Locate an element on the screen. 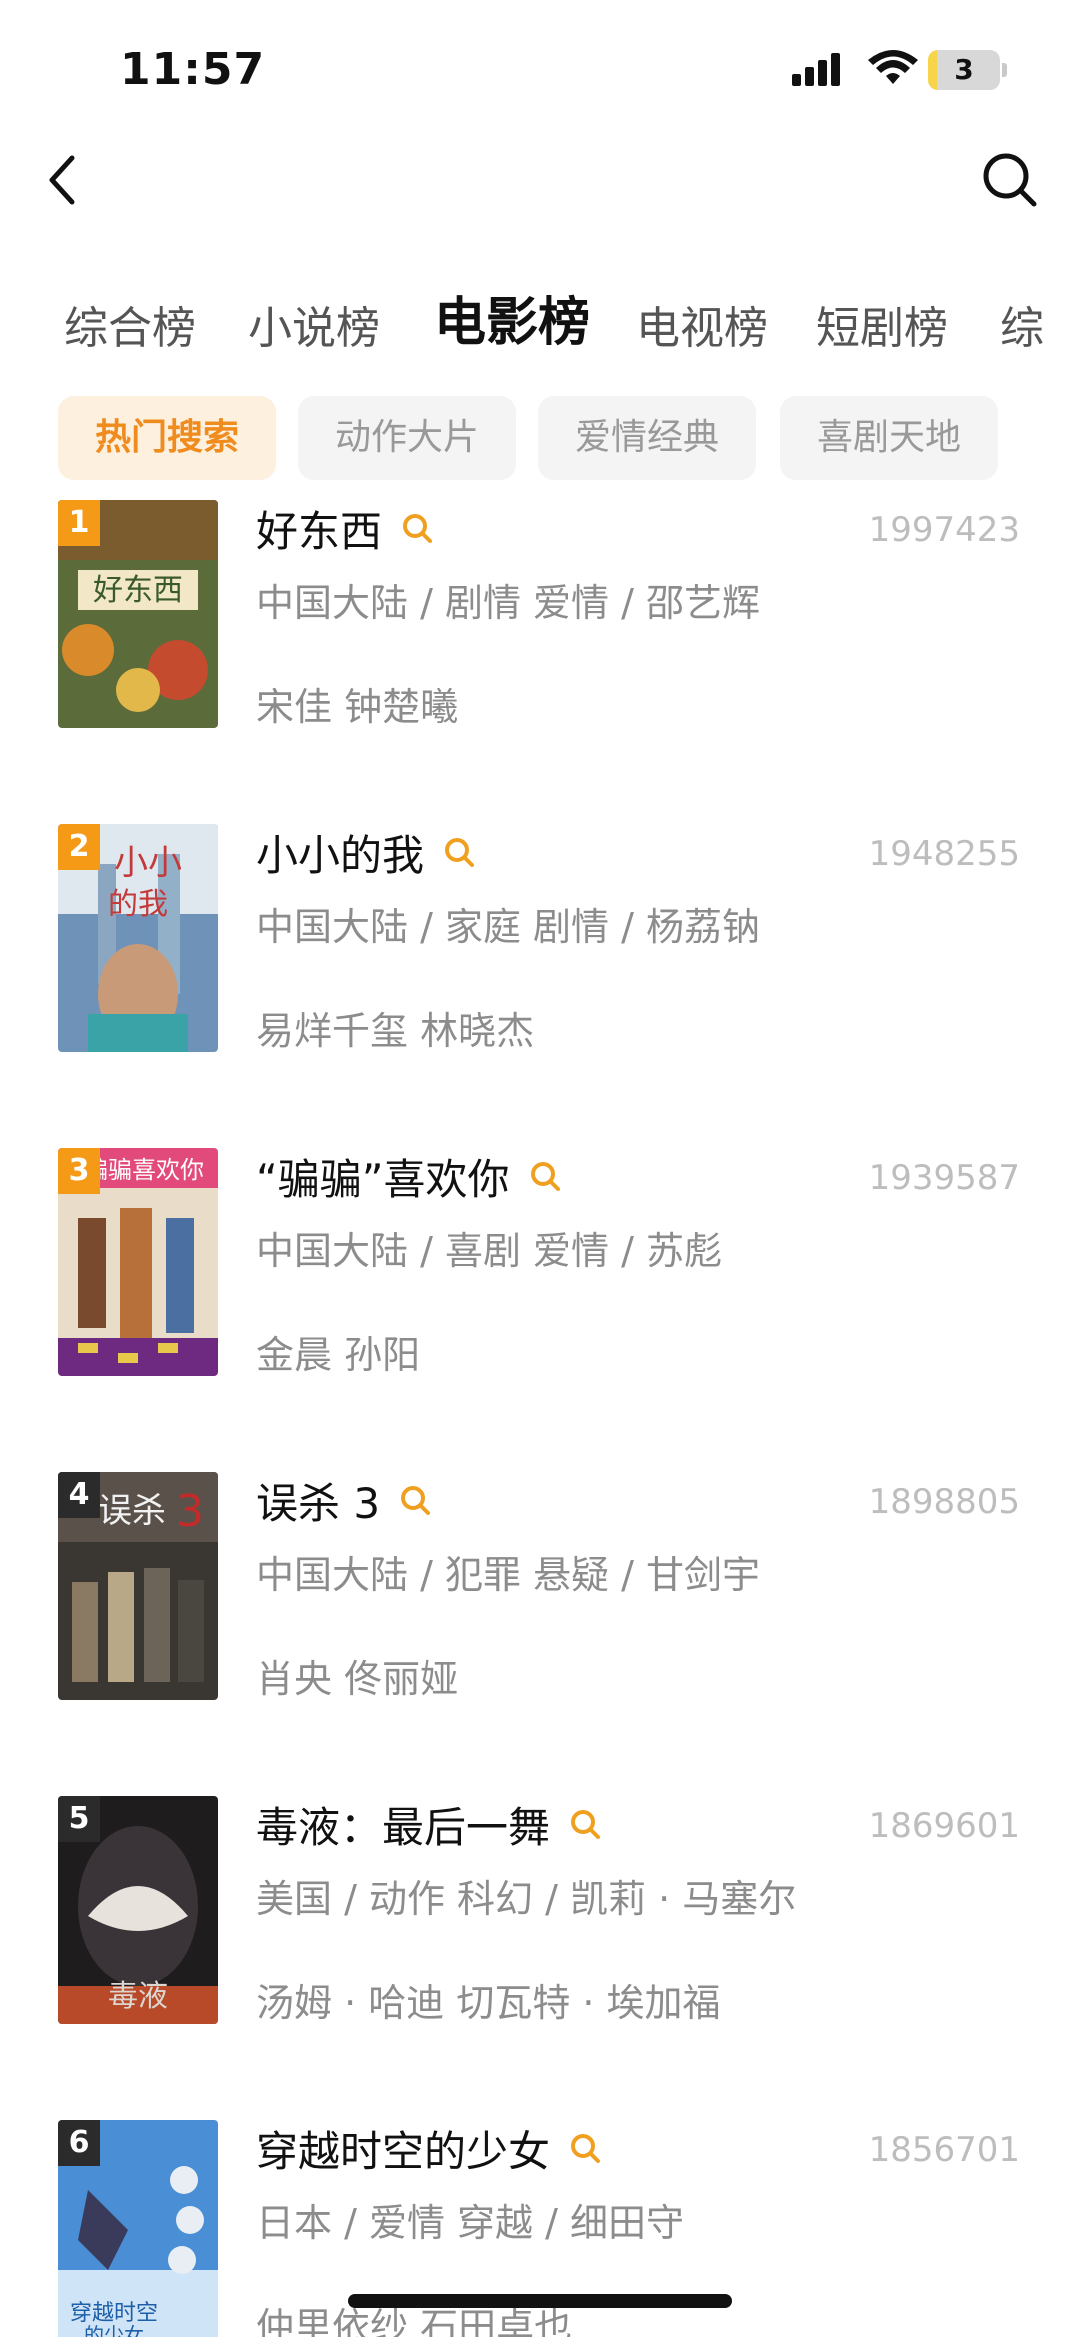 The image size is (1080, 2337). heat-score: 1869601 is located at coordinates (944, 1826).